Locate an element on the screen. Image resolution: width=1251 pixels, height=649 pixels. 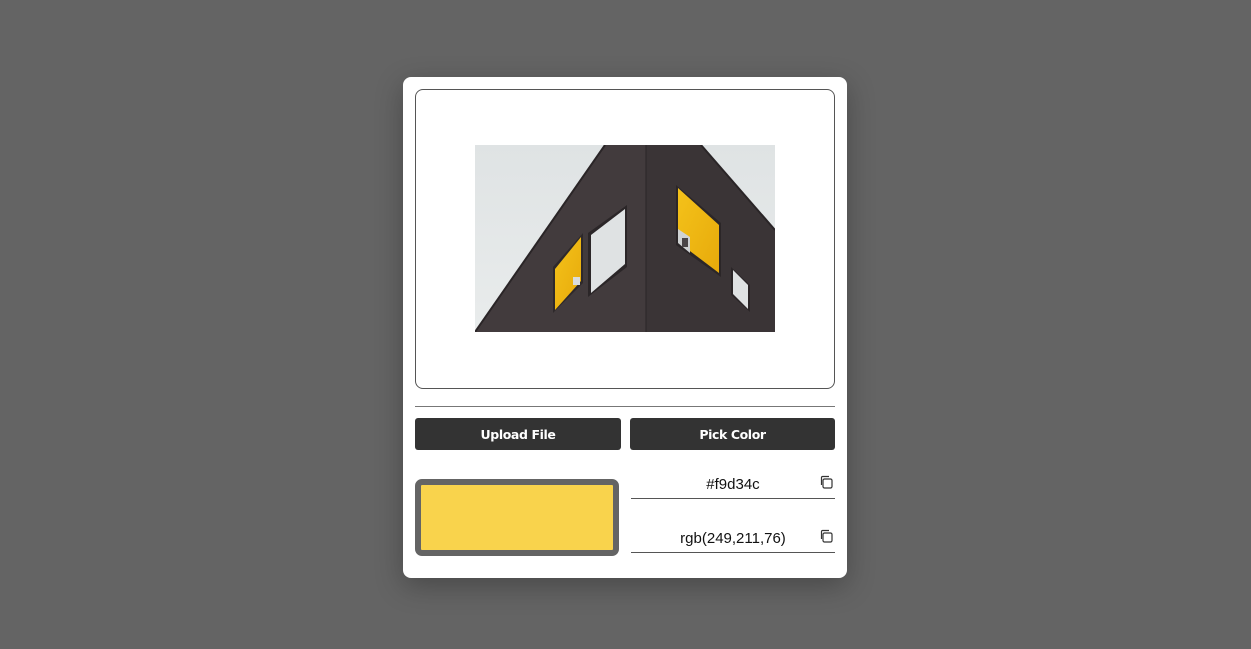
pick-color-button: Pick Color is located at coordinates (732, 434).